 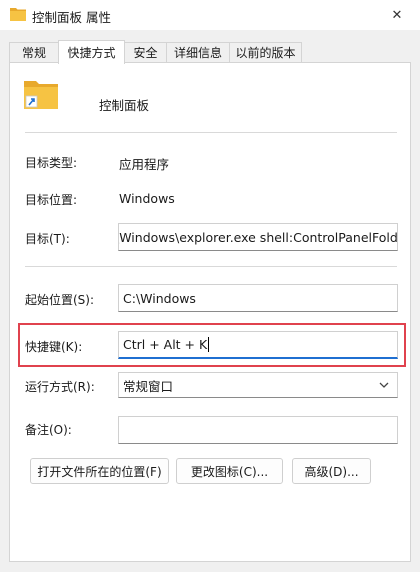 I want to click on shortcut-key-label: 快捷键(K):, so click(x=54, y=347).